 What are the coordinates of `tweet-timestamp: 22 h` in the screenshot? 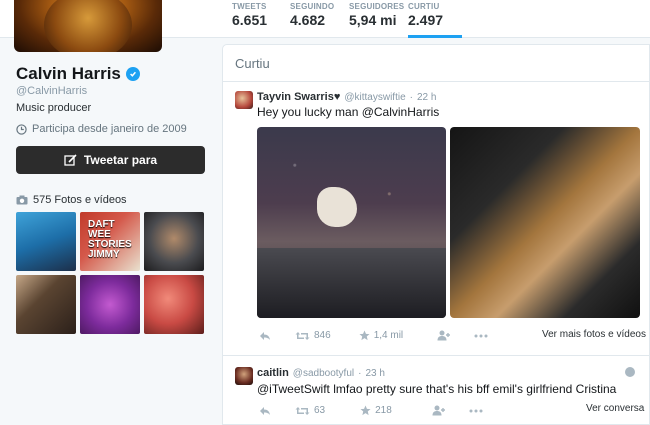 It's located at (426, 97).